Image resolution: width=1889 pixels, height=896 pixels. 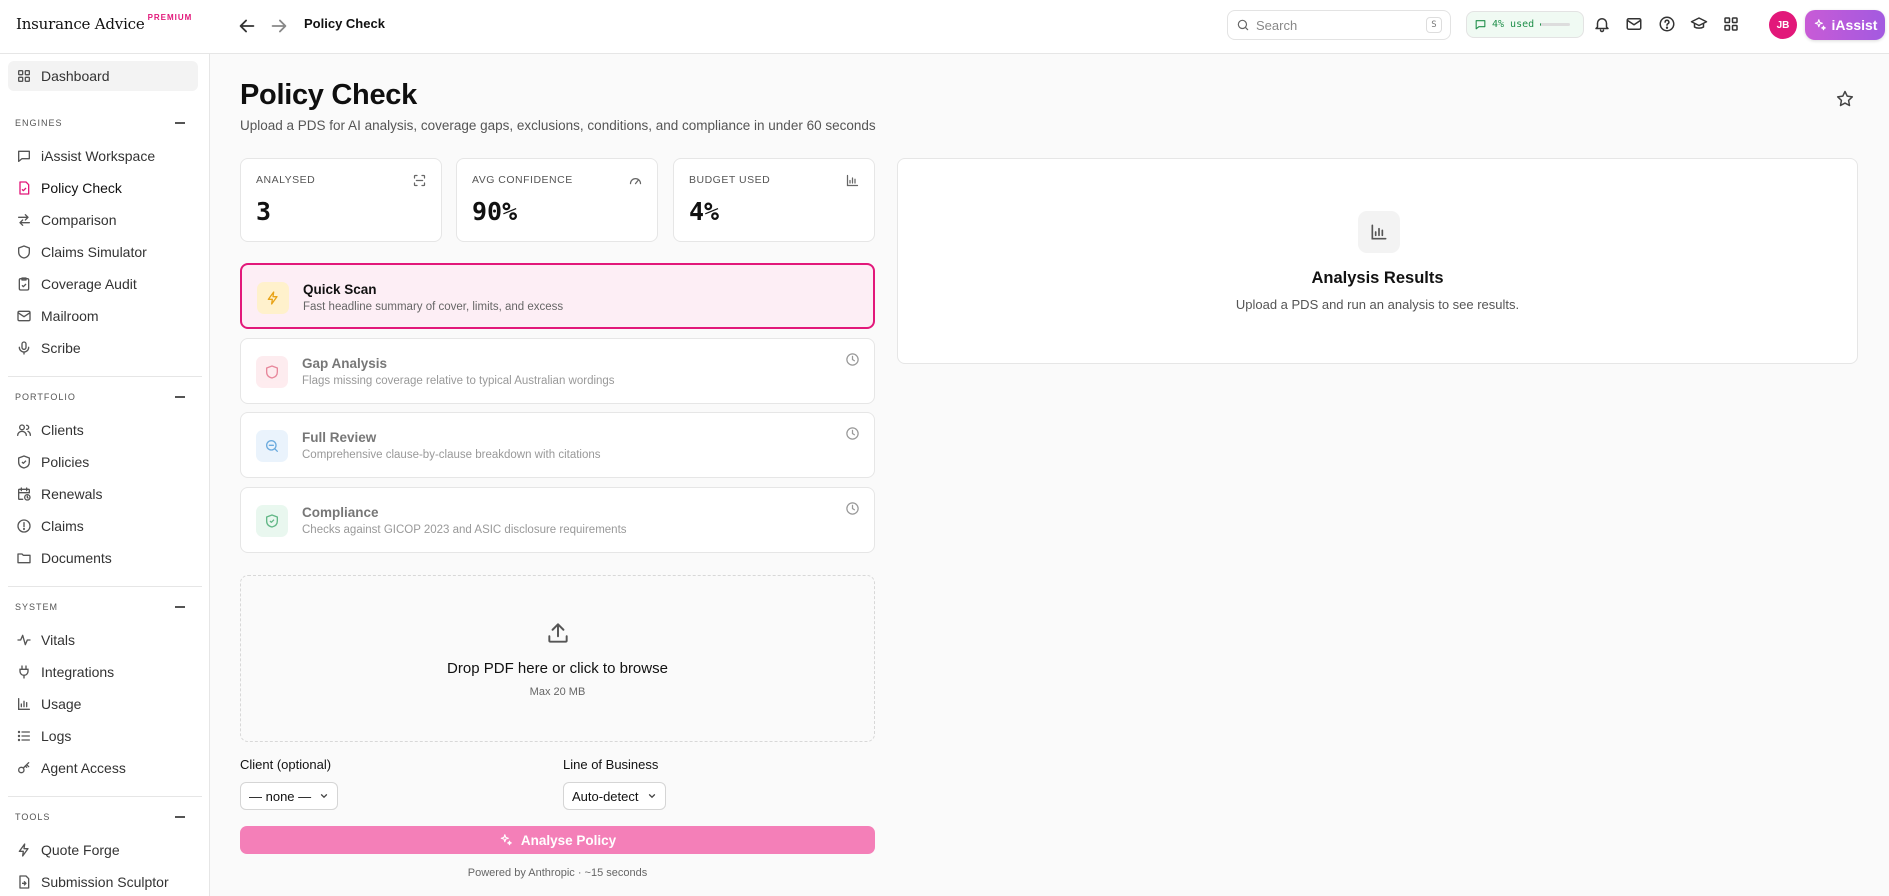 I want to click on sidebar-divider, so click(x=105, y=796).